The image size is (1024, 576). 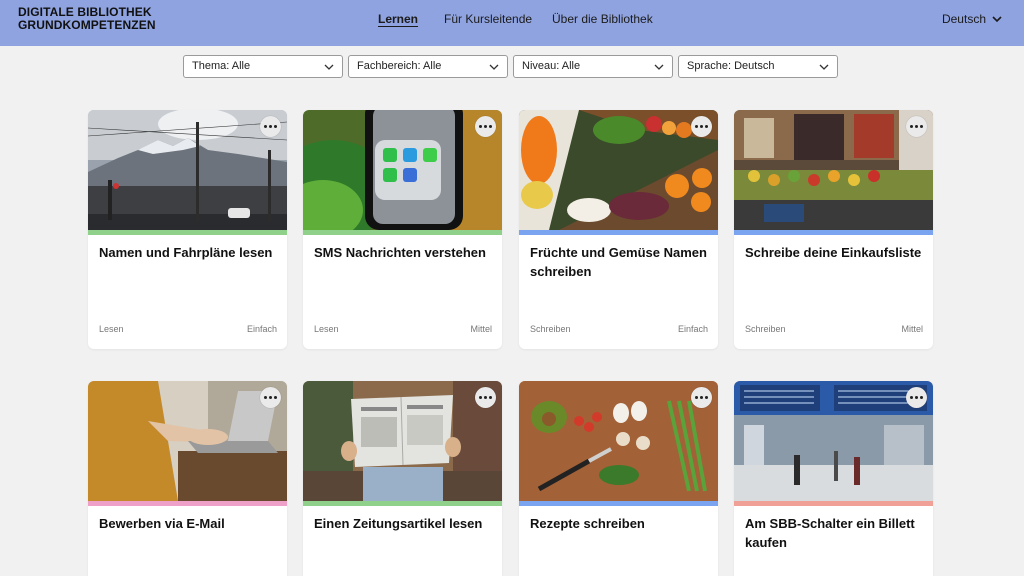 I want to click on nav-link-kursleitende: Für Kursleitende, so click(x=488, y=19).